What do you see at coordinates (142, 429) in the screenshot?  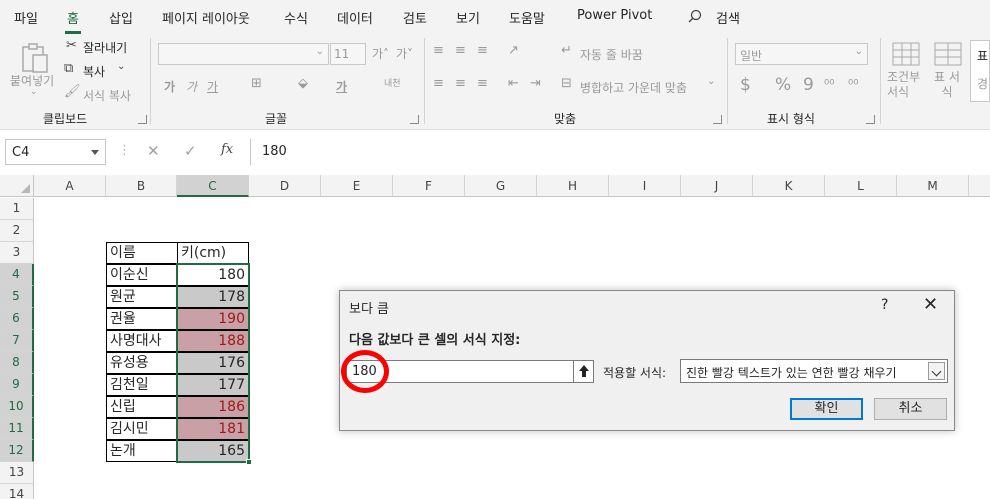 I see `table-row-name: 김시민` at bounding box center [142, 429].